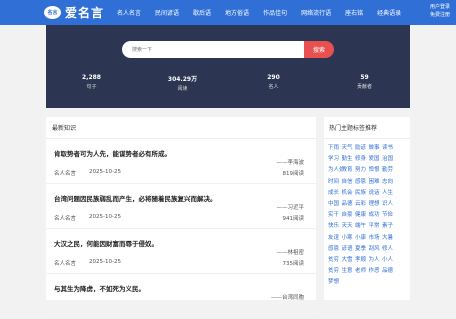 The image size is (456, 319). Describe the element at coordinates (167, 12) in the screenshot. I see `nav-item: 民间谚语` at that location.